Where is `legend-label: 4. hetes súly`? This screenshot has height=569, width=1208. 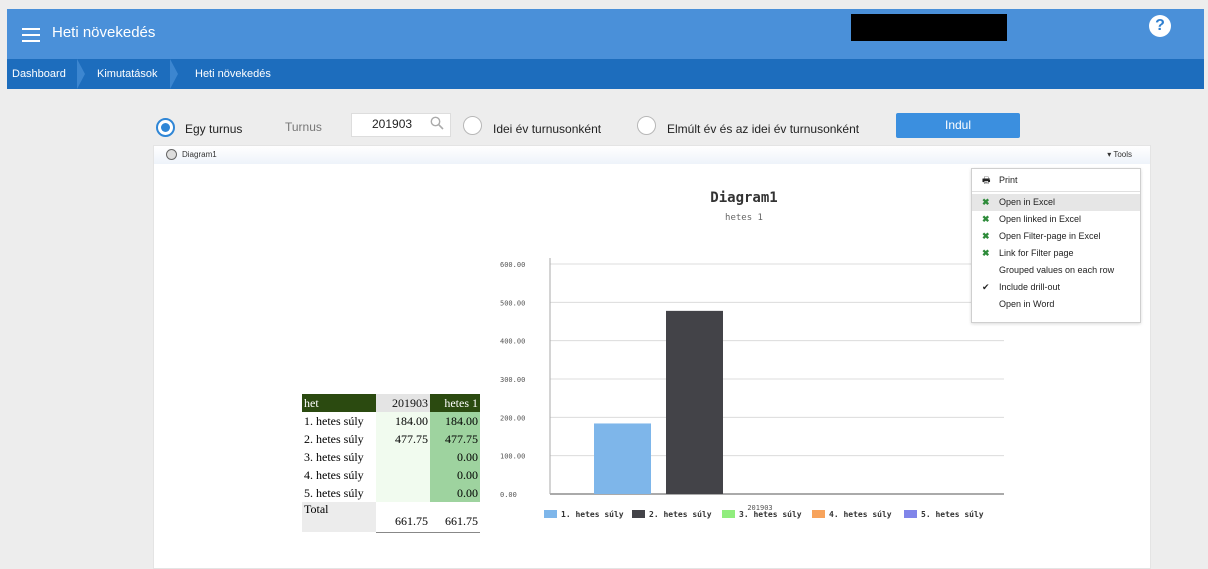 legend-label: 4. hetes súly is located at coordinates (860, 514).